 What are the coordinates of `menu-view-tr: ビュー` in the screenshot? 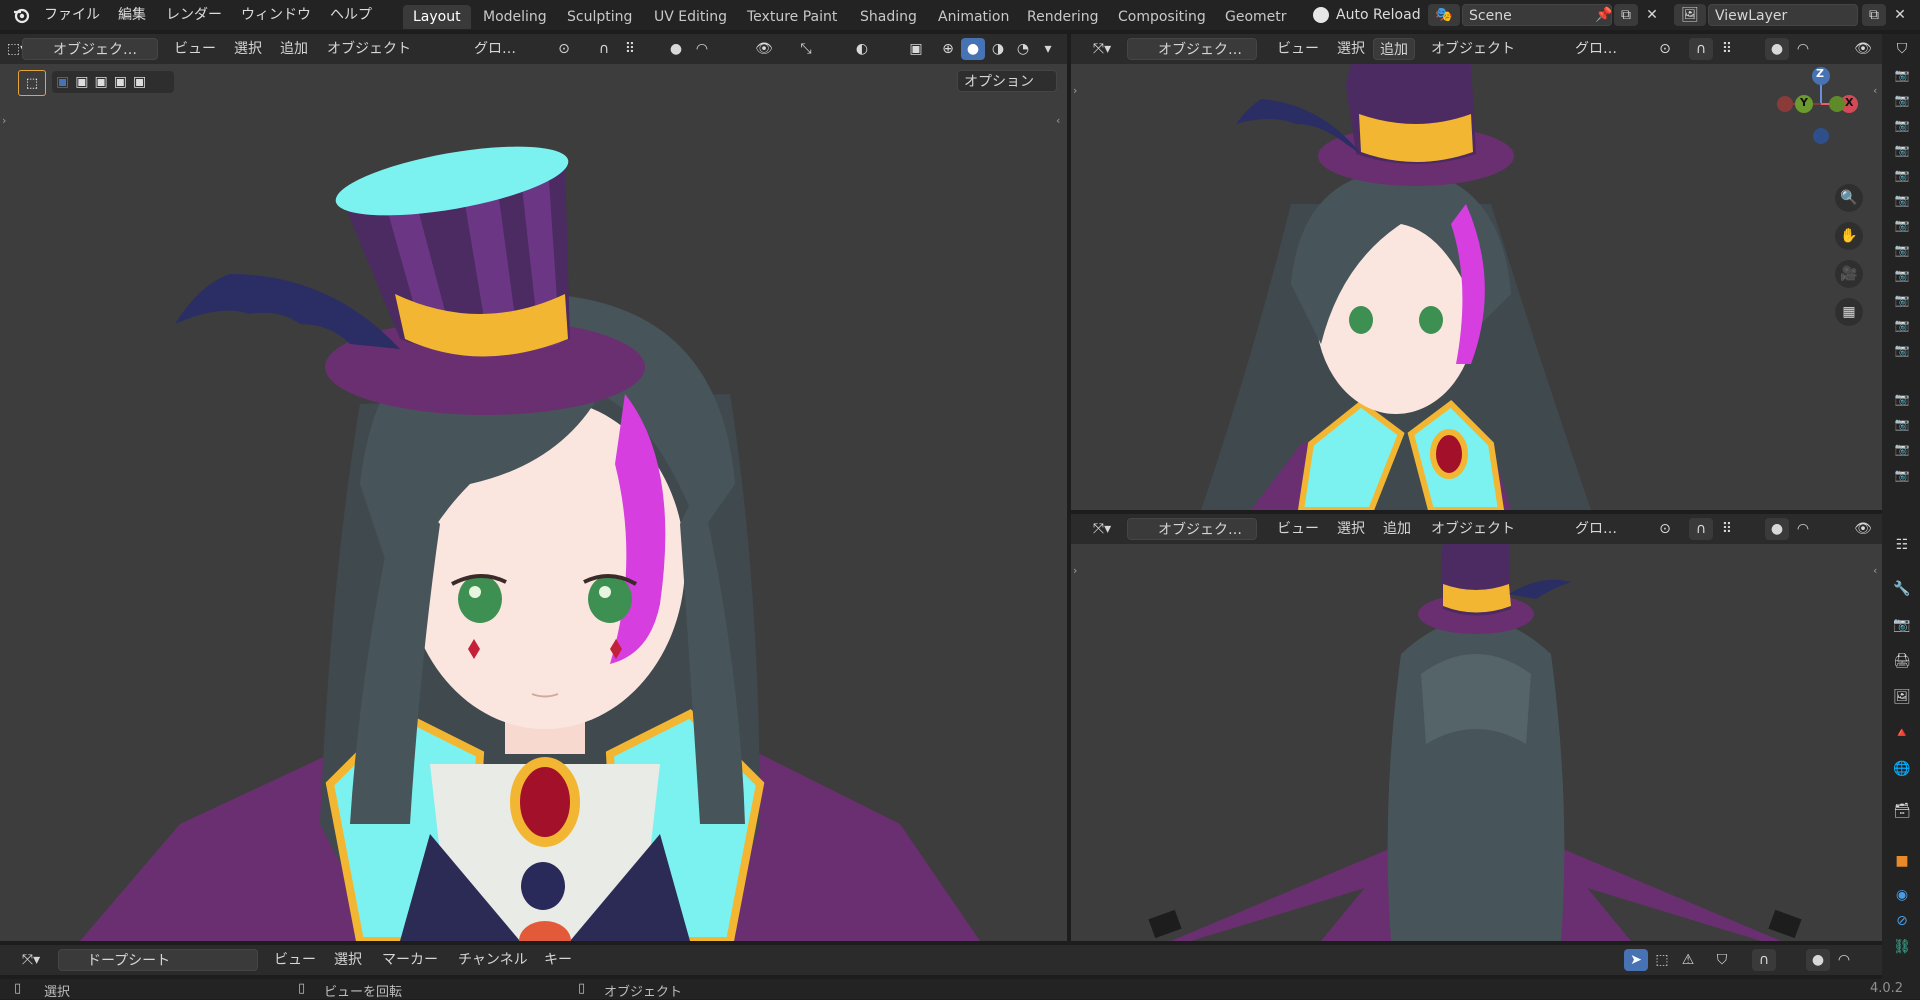 It's located at (1298, 49).